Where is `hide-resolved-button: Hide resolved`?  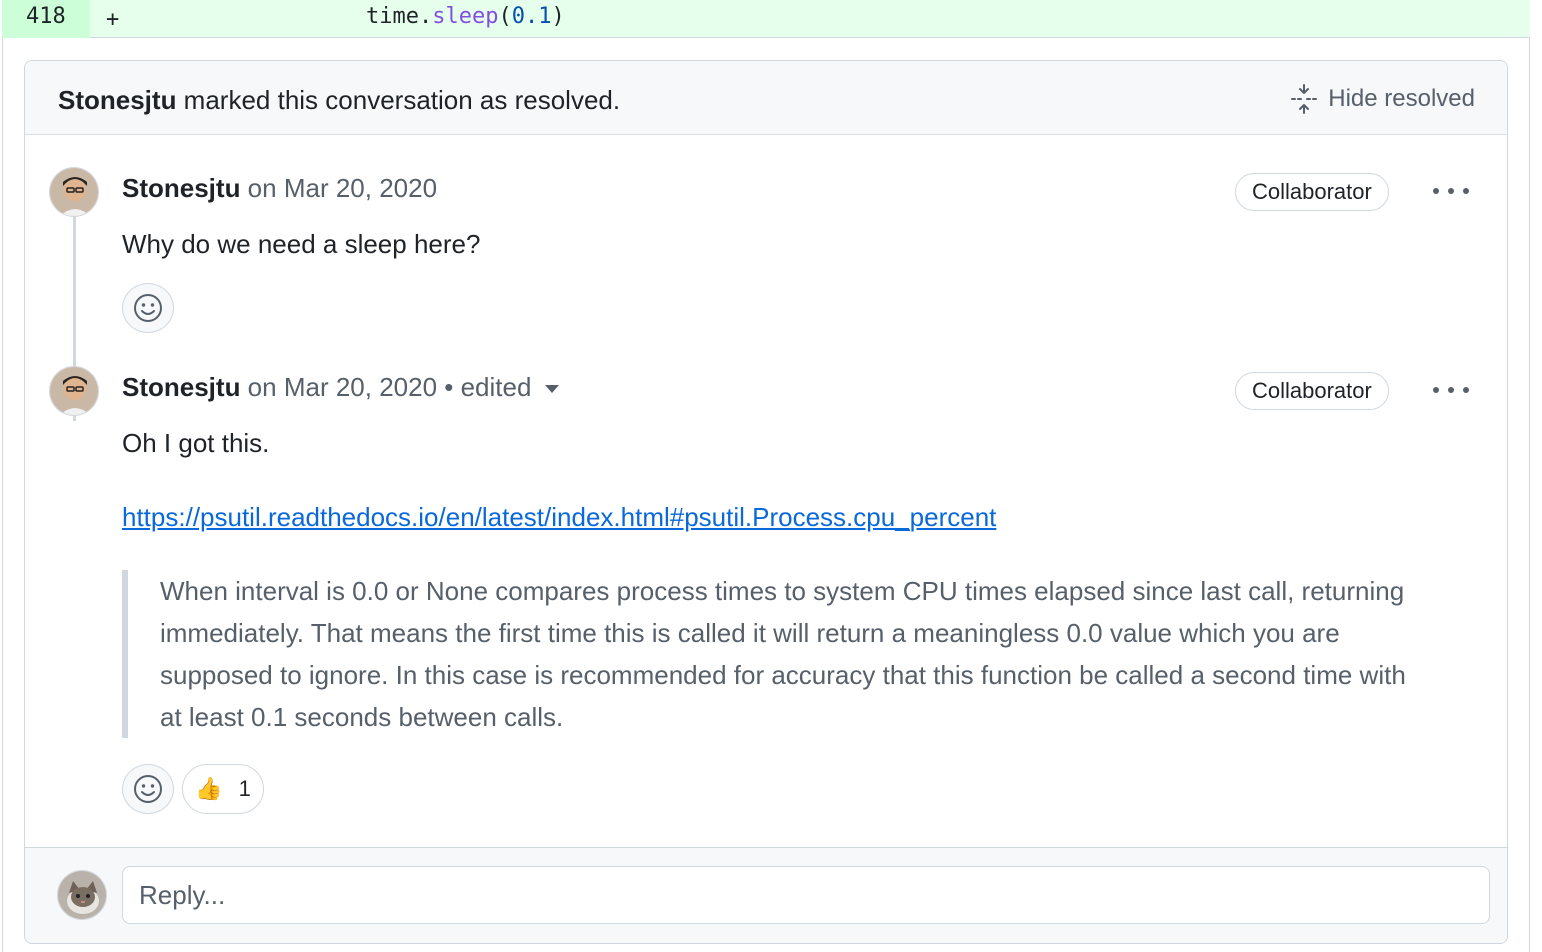
hide-resolved-button: Hide resolved is located at coordinates (1382, 99).